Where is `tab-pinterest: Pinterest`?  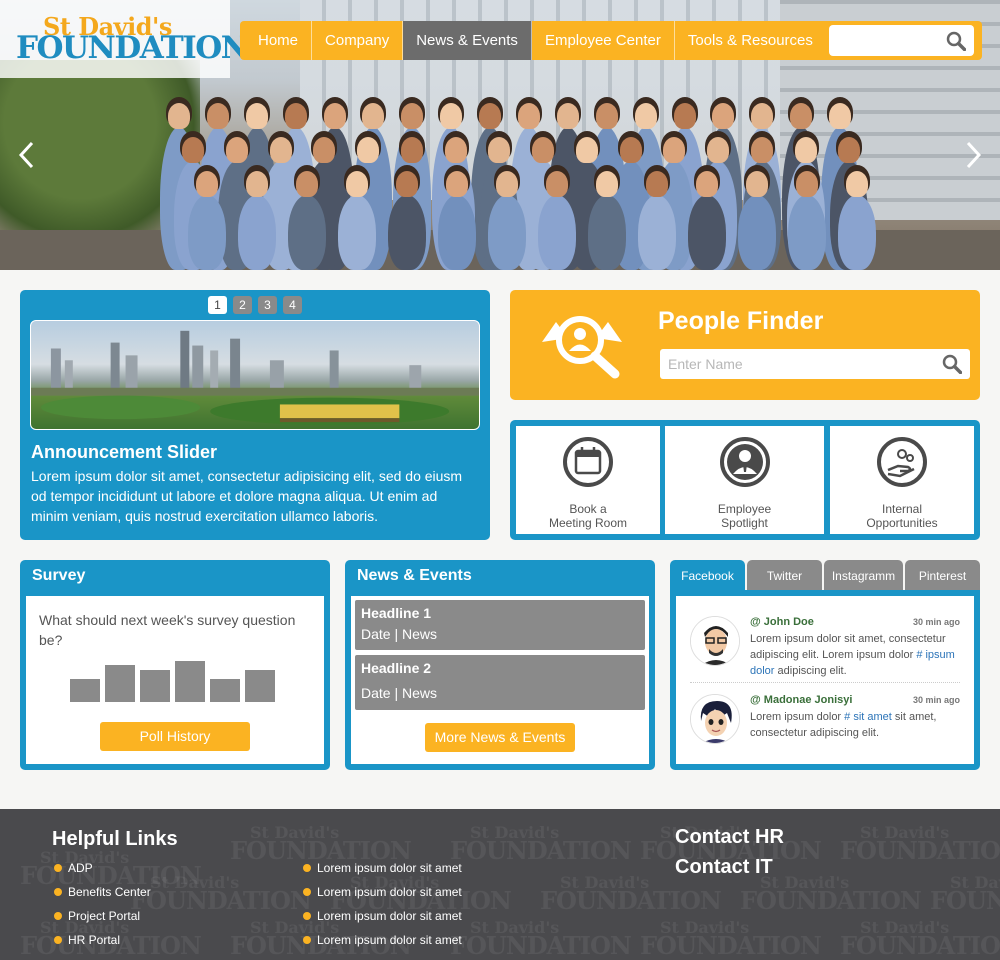
tab-pinterest: Pinterest is located at coordinates (942, 575).